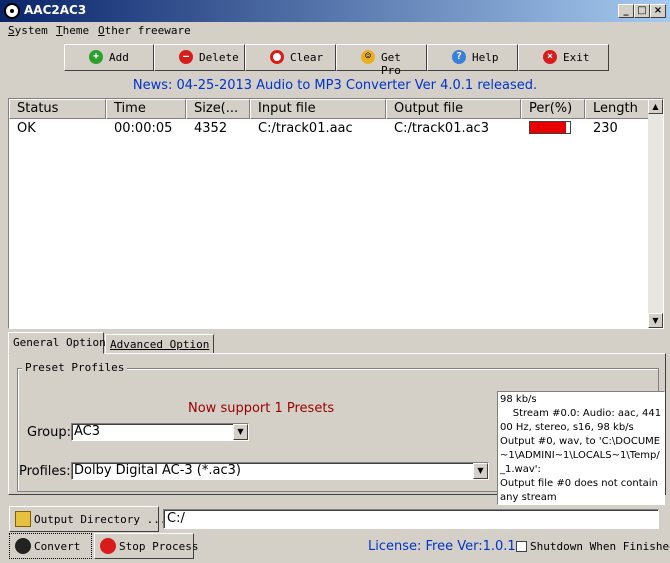 The width and height of the screenshot is (670, 563). What do you see at coordinates (186, 57) in the screenshot?
I see `delete-icon: –` at bounding box center [186, 57].